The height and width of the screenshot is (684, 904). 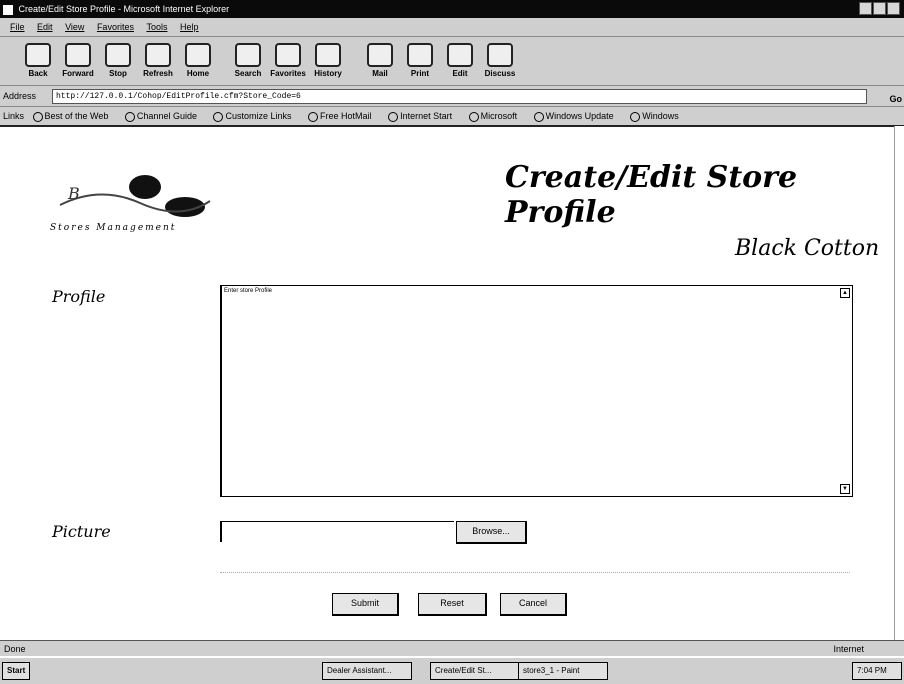 I want to click on scroll-up-arrow-icon: ▲, so click(x=845, y=293).